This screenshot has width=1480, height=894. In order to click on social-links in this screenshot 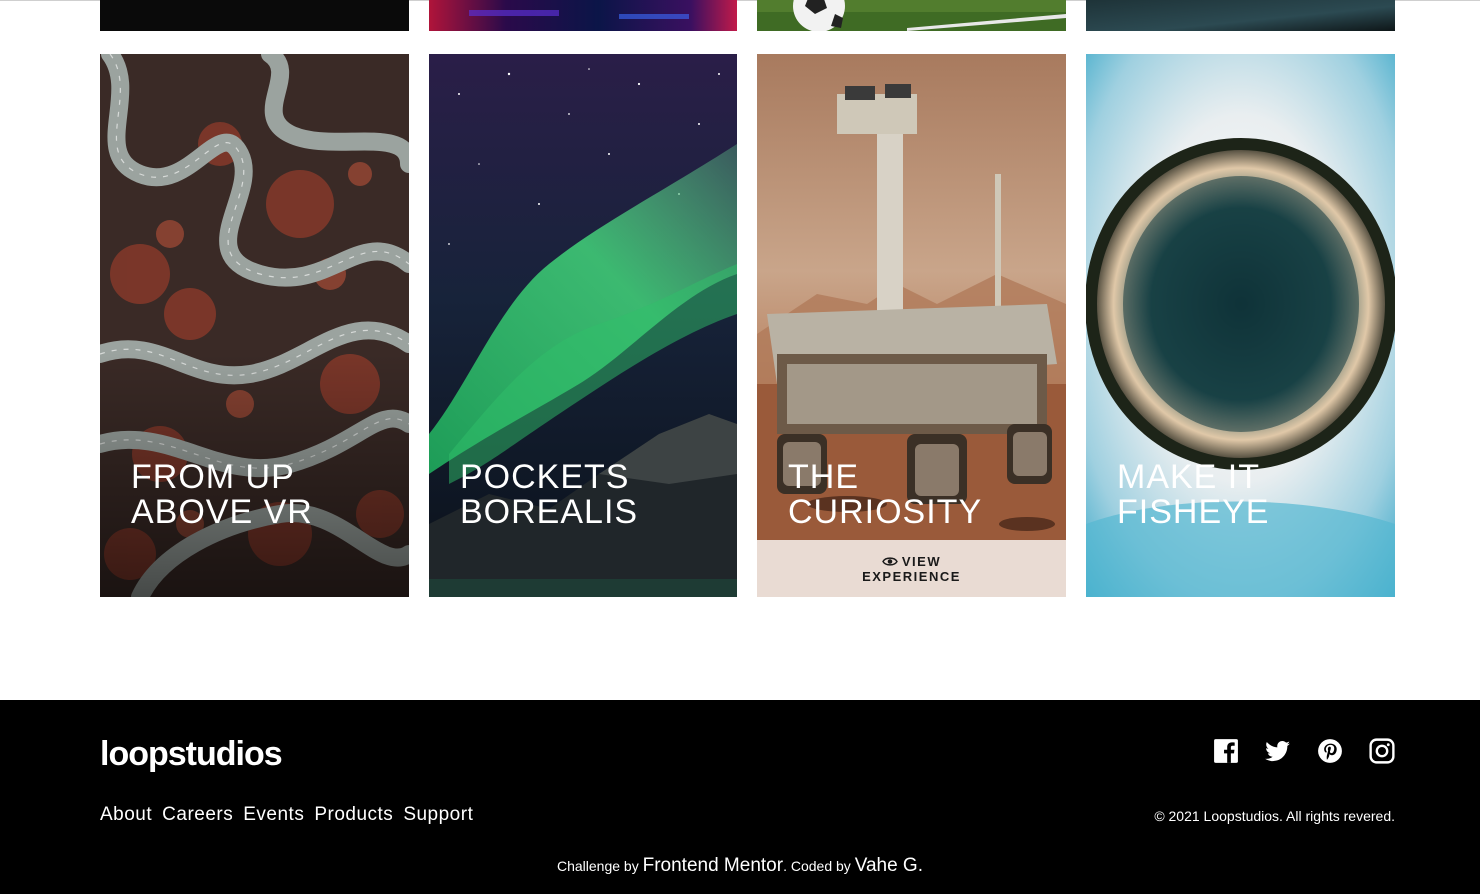, I will do `click(1304, 751)`.